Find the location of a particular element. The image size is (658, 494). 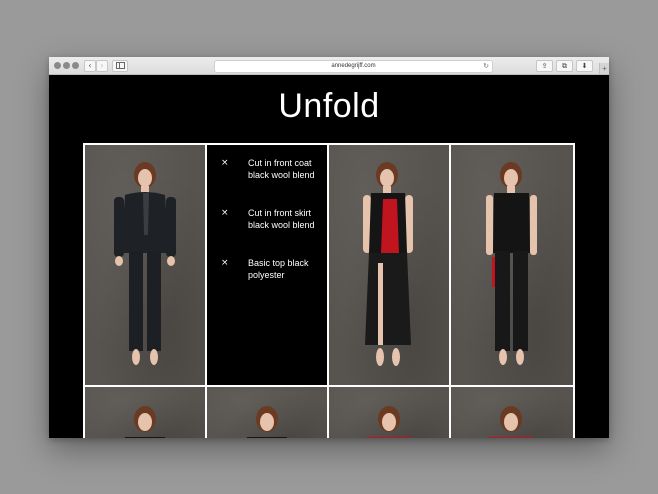

close-window-button is located at coordinates (57, 65).